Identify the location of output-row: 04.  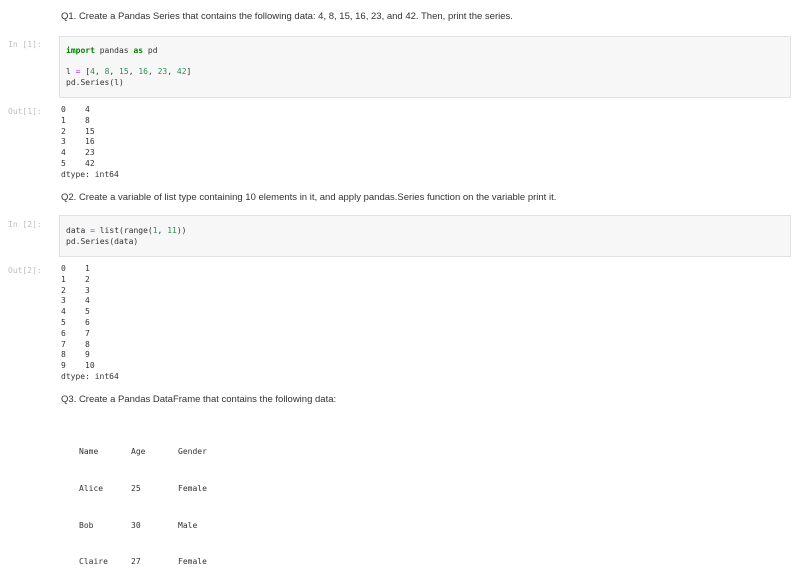
(90, 110).